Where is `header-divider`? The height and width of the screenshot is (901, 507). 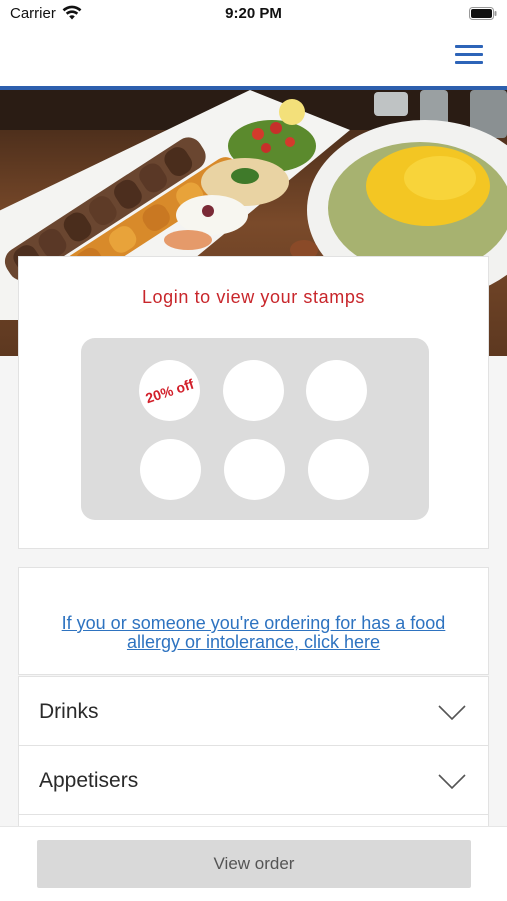
header-divider is located at coordinates (253, 88).